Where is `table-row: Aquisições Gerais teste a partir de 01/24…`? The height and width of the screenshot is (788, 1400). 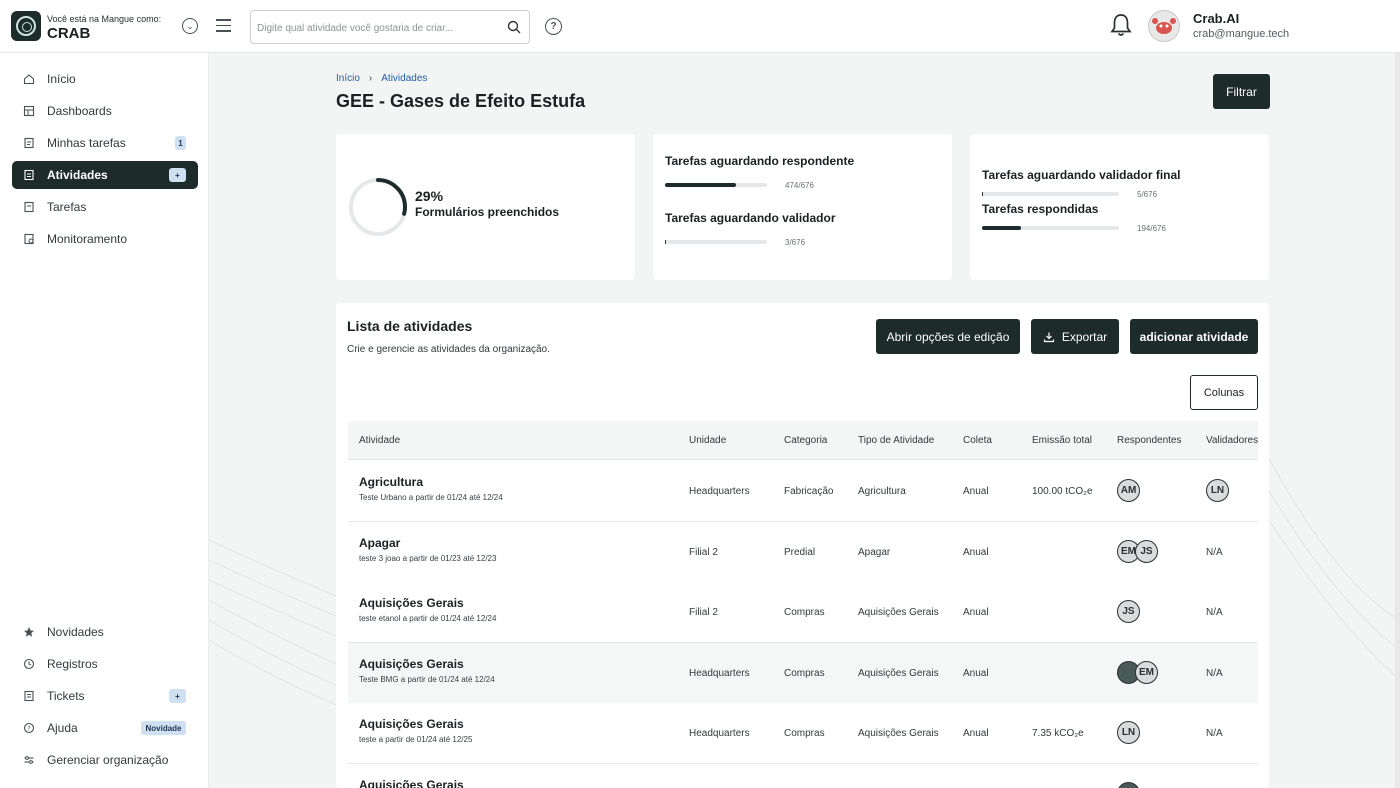
table-row: Aquisições Gerais teste a partir de 01/24… is located at coordinates (803, 733).